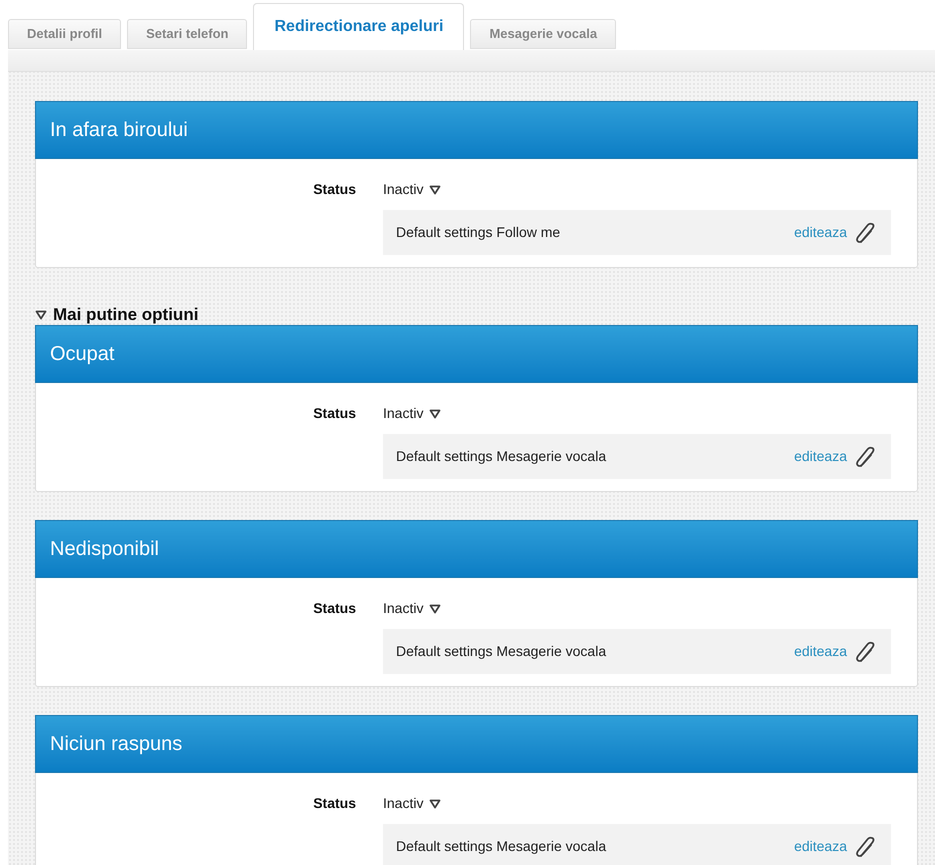  Describe the element at coordinates (187, 34) in the screenshot. I see `tab: Setari telefon` at that location.